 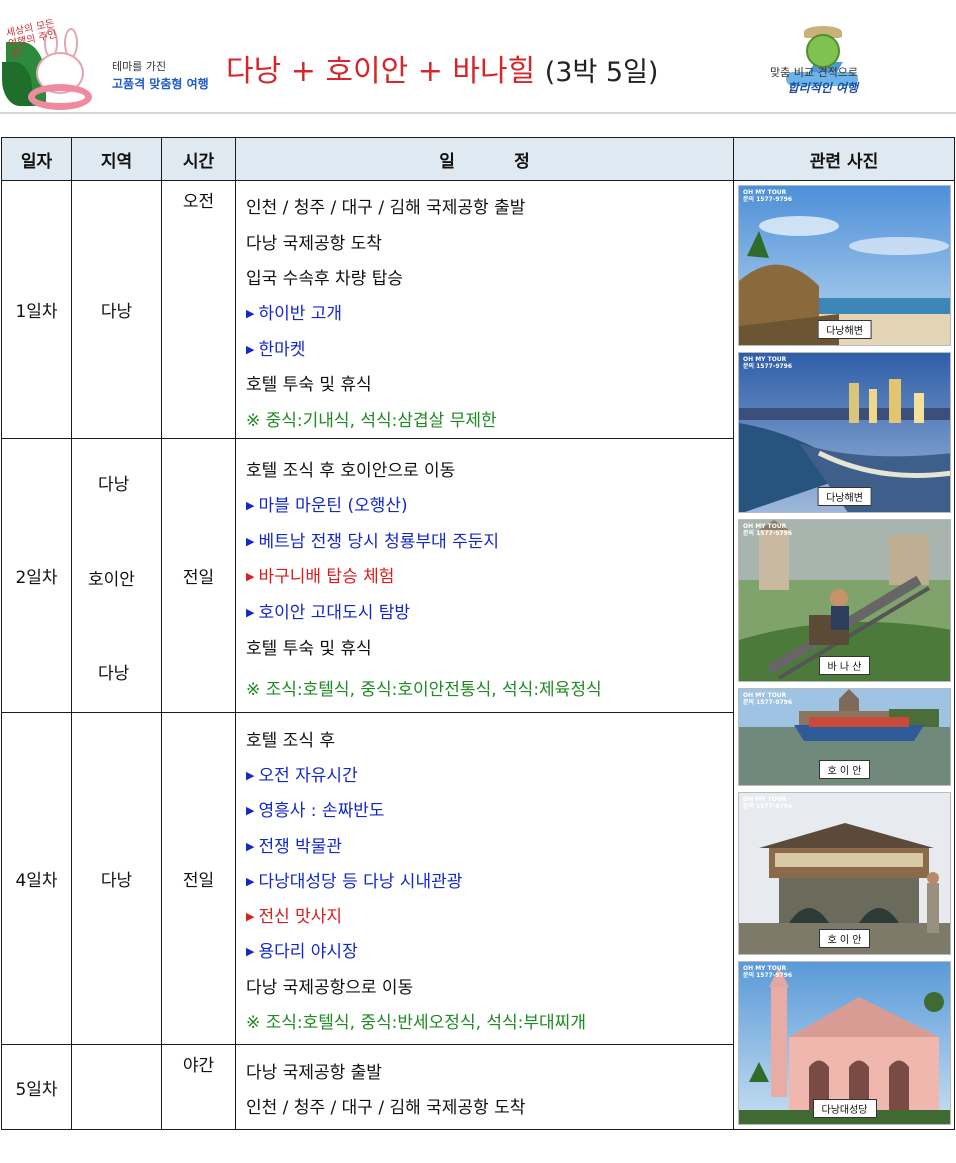 I want to click on day4-highlight-red: ▶ 전신 맛사지, so click(x=294, y=914).